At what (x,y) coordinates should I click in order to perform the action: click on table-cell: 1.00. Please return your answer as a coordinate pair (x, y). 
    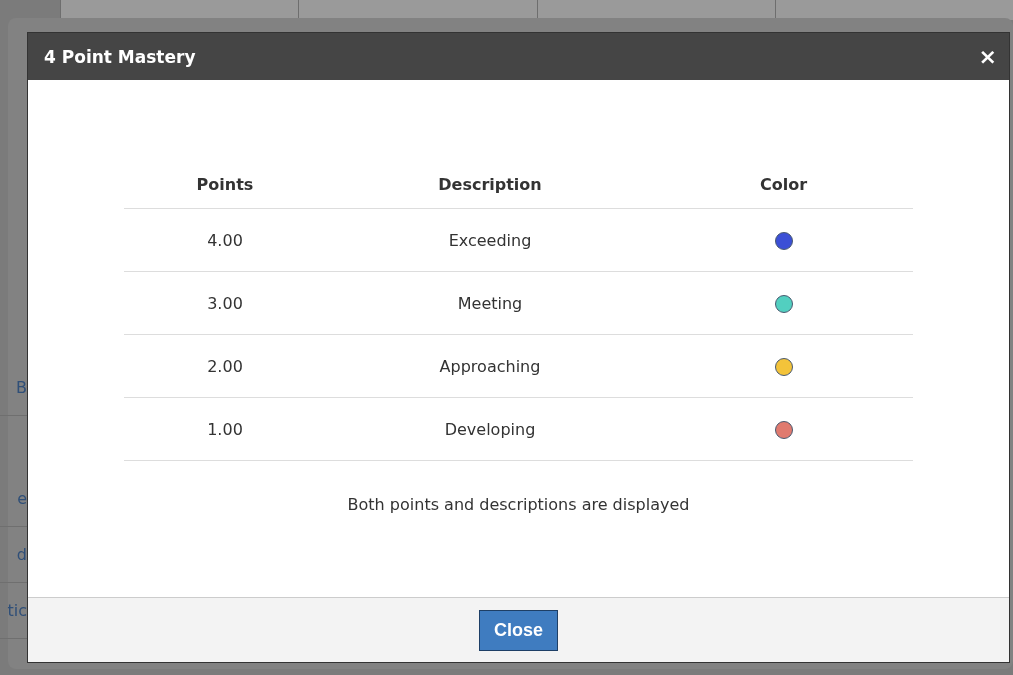
    Looking at the image, I should click on (225, 429).